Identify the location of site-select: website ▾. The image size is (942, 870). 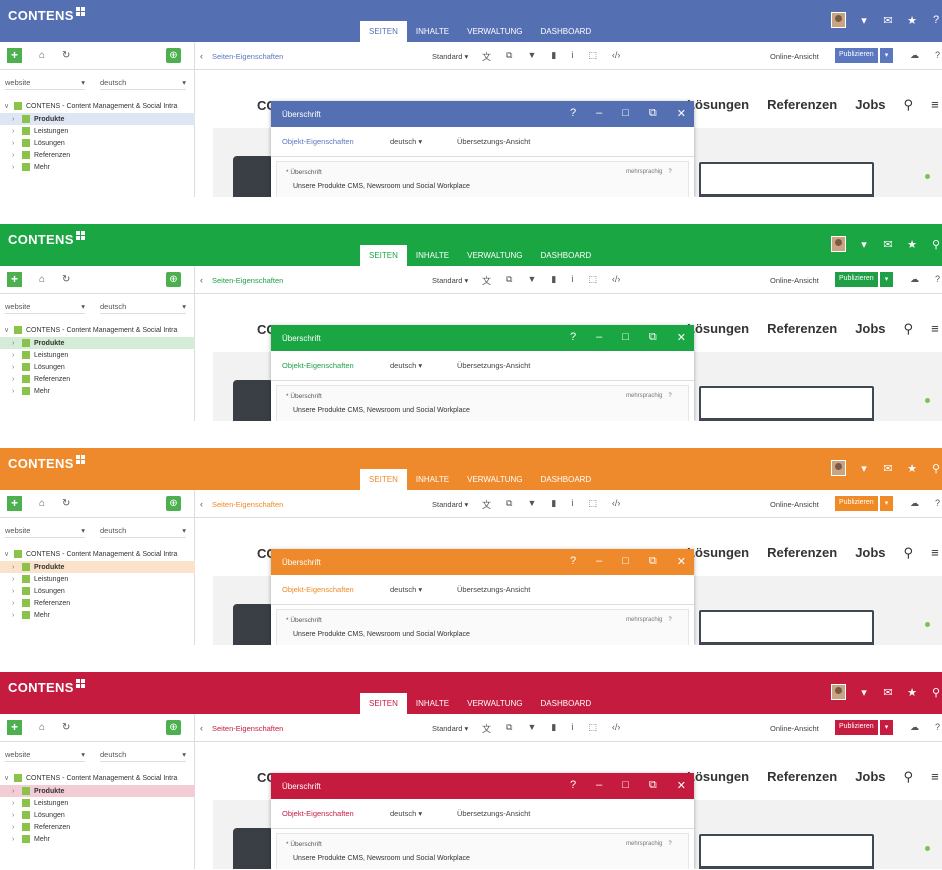
(45, 756).